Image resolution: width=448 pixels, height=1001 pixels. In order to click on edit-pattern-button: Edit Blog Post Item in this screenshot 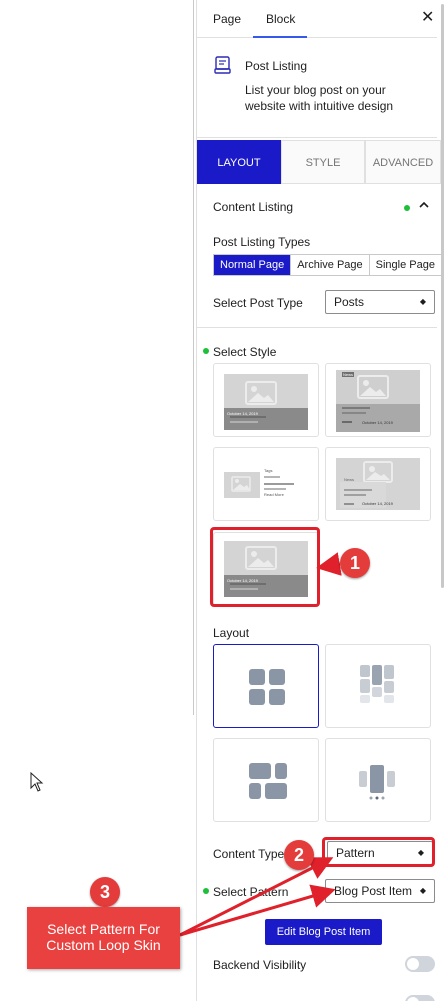, I will do `click(323, 932)`.